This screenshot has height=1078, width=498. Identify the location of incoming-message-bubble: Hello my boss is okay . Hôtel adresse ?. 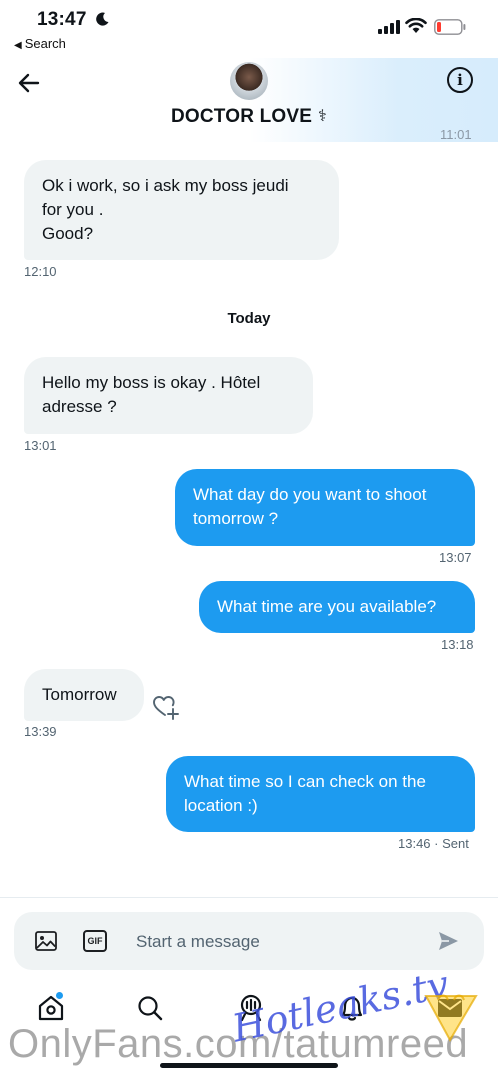
(168, 395).